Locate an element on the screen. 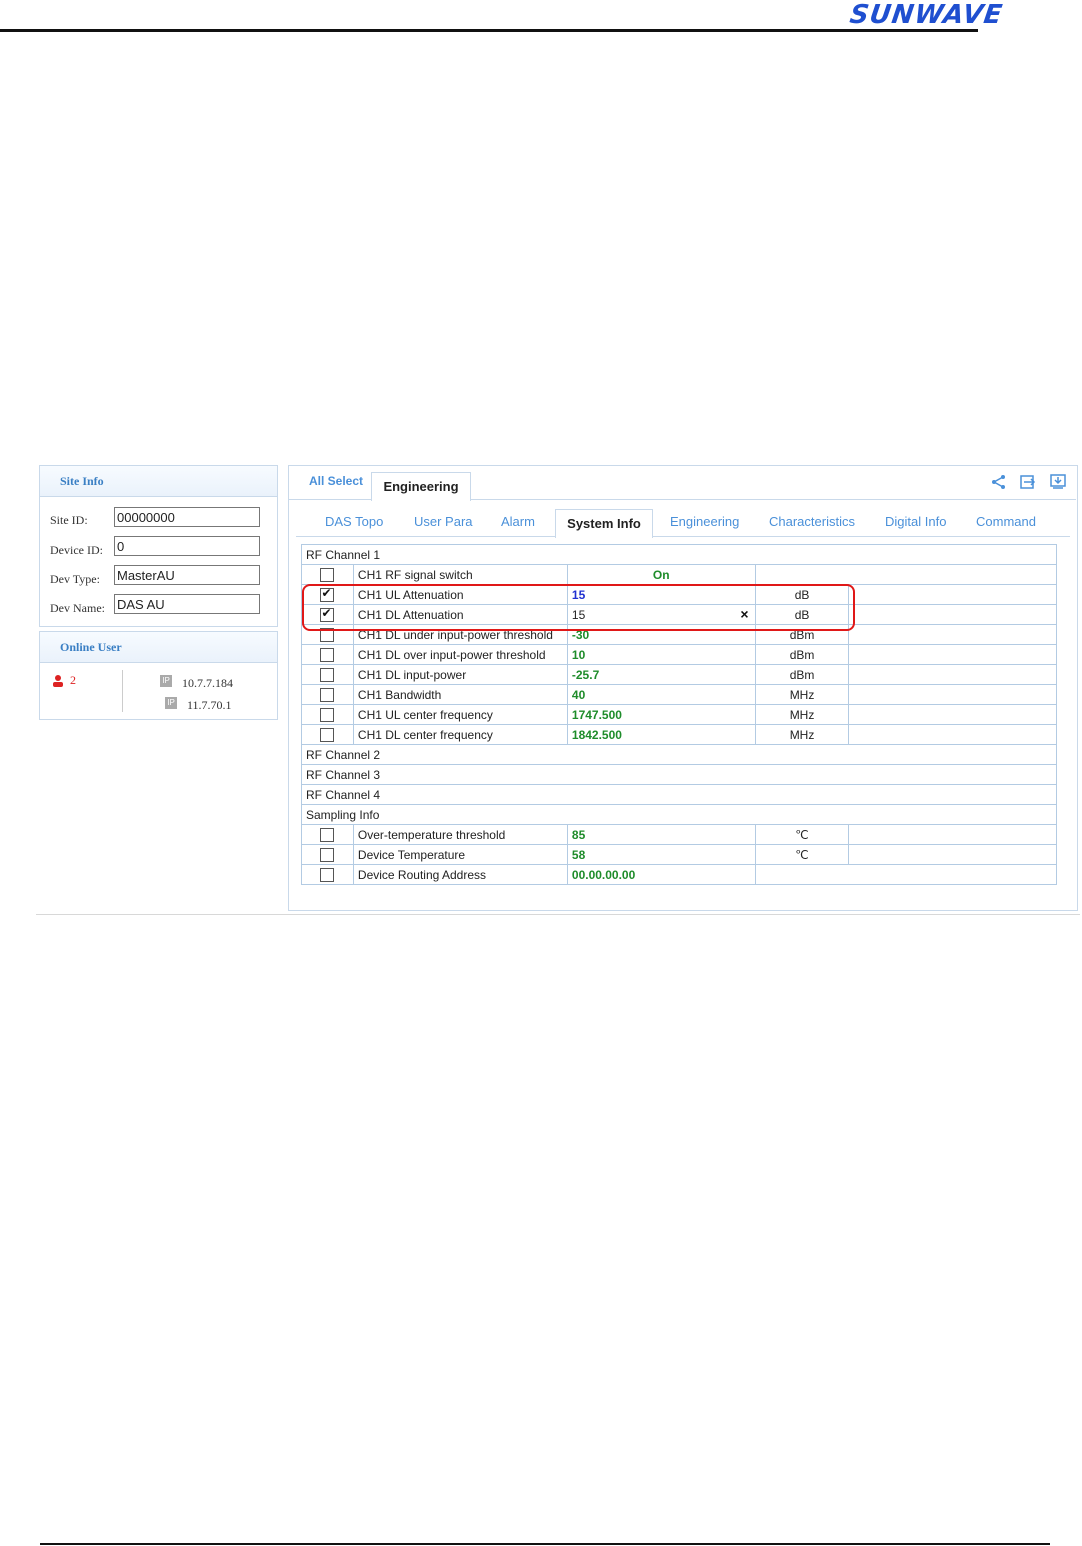 The width and height of the screenshot is (1082, 1546). group-row-rf-channel-4: RF Channel 4 is located at coordinates (679, 794).